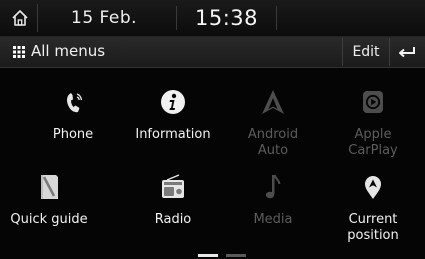  What do you see at coordinates (273, 187) in the screenshot?
I see `media-icon` at bounding box center [273, 187].